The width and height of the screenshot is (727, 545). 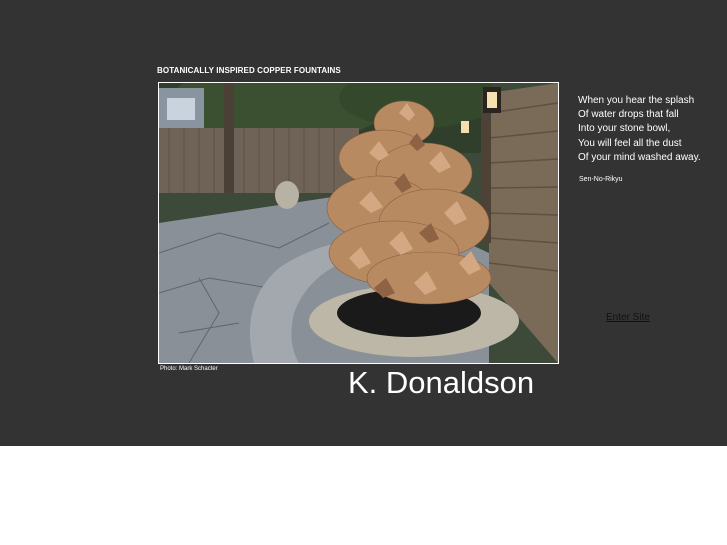 What do you see at coordinates (628, 115) in the screenshot?
I see `poem-line: Of water drops that fall` at bounding box center [628, 115].